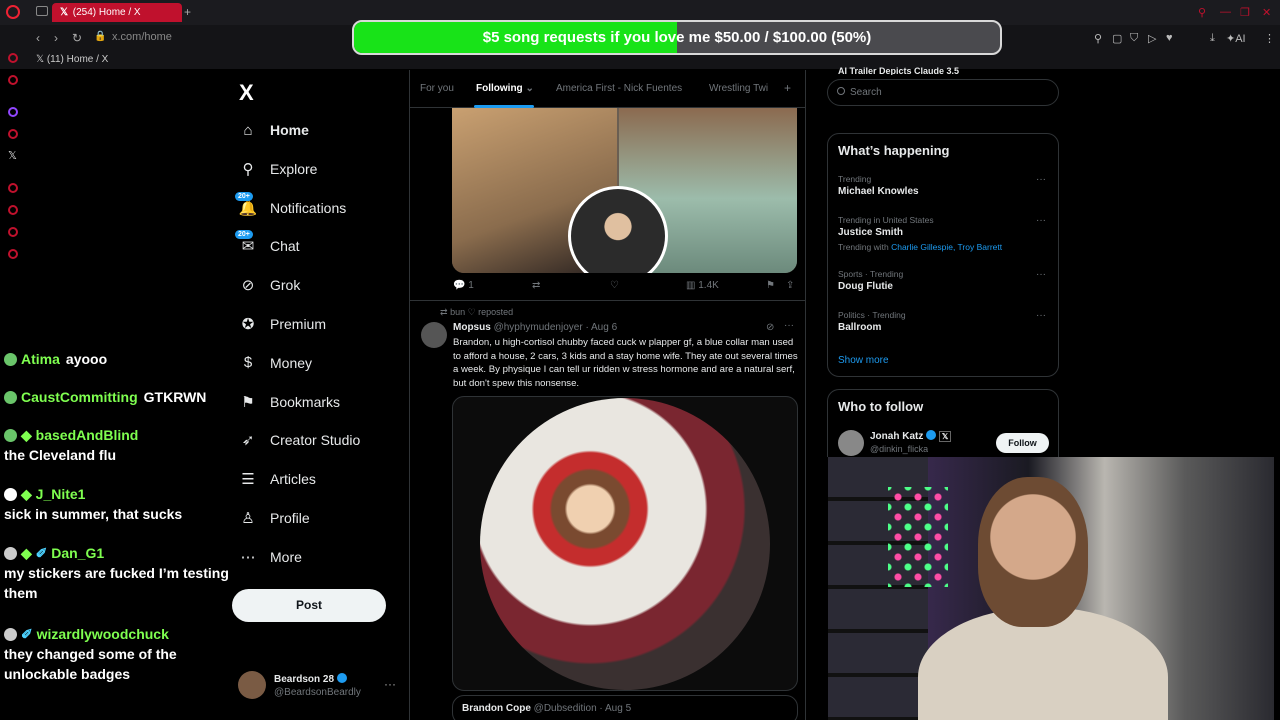 This screenshot has width=1280, height=720. What do you see at coordinates (77, 38) in the screenshot?
I see `reload-icon: ↻` at bounding box center [77, 38].